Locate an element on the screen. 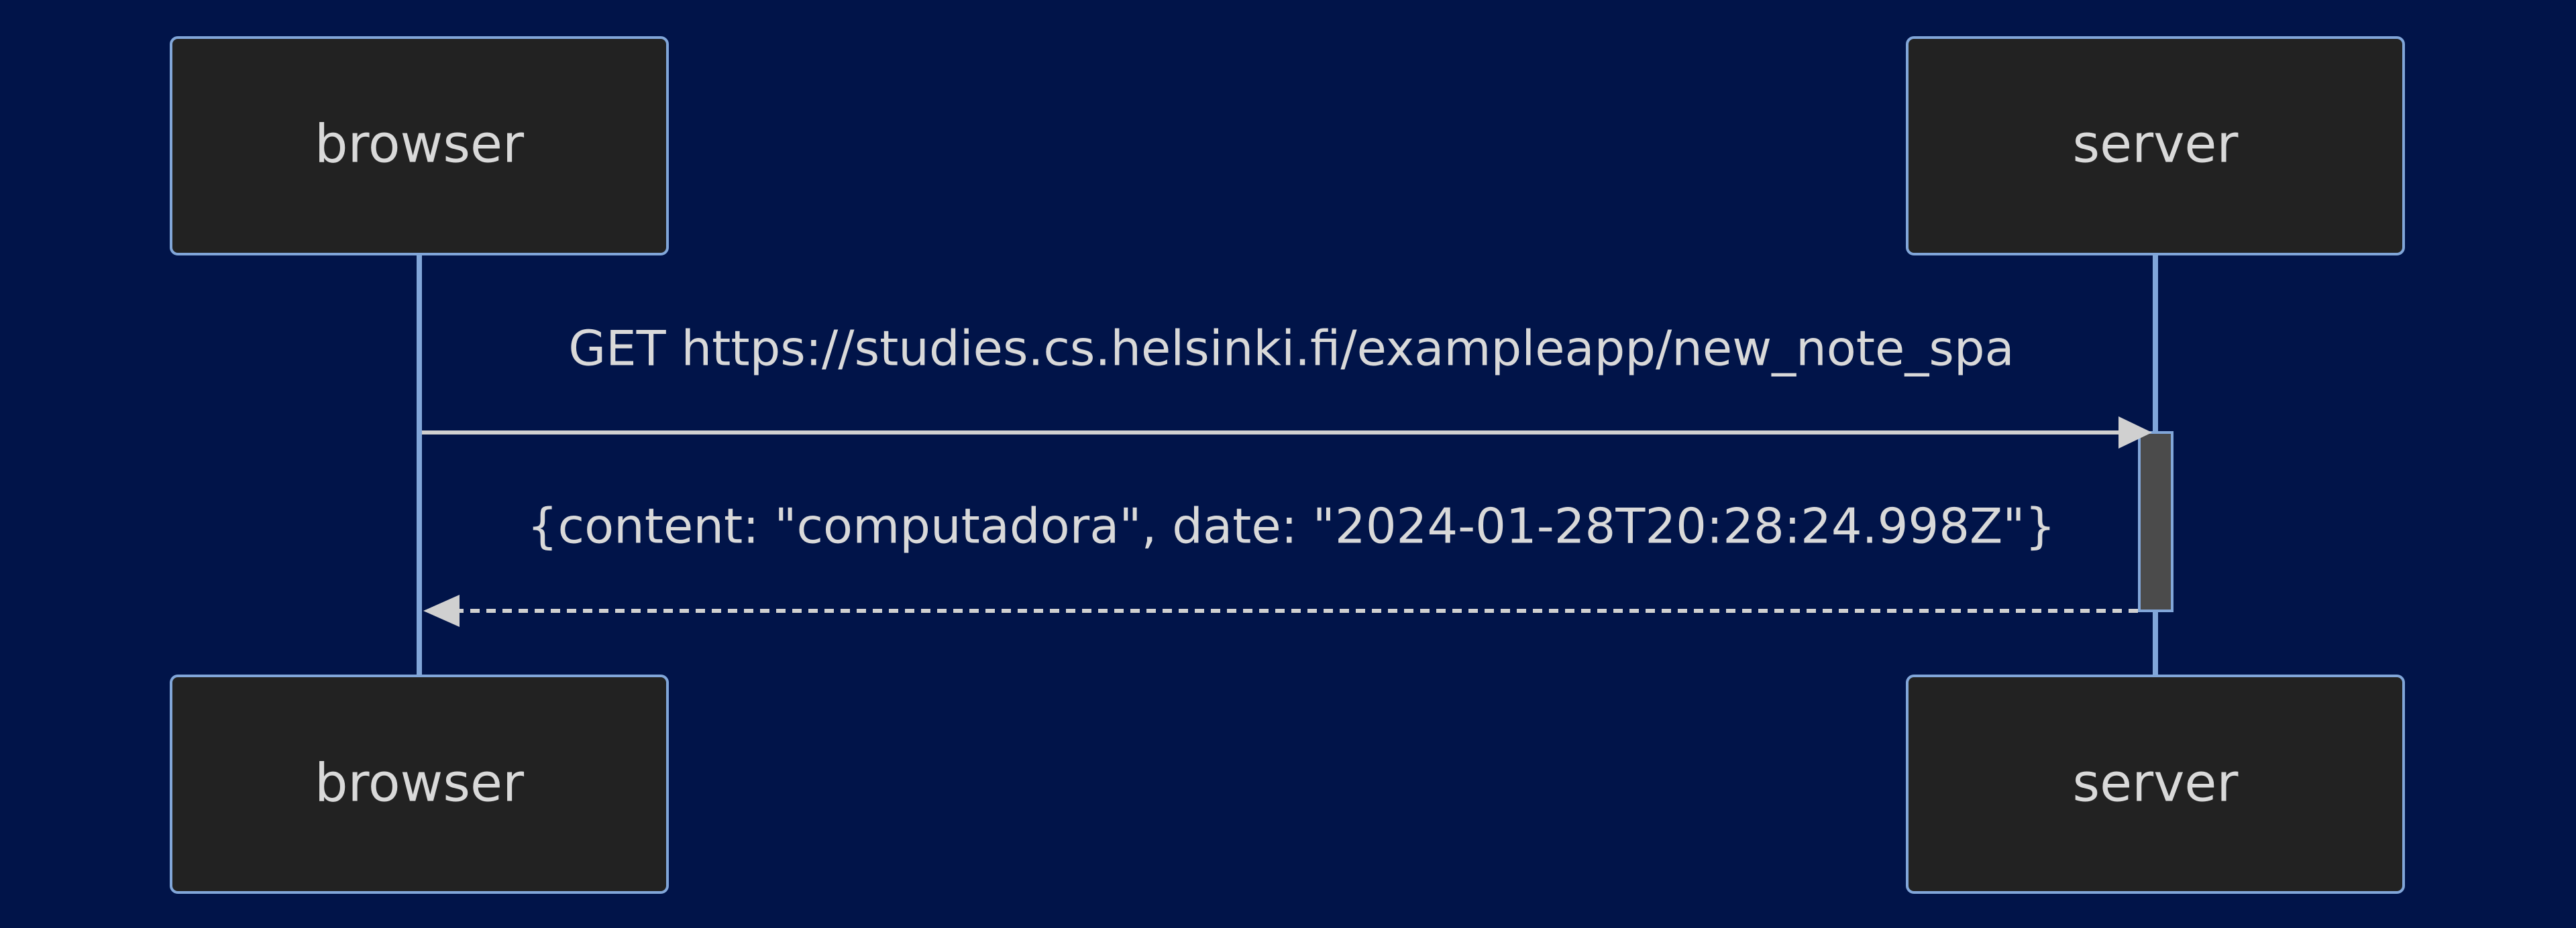 This screenshot has width=2576, height=928. actor-browser-bottom: browser is located at coordinates (419, 784).